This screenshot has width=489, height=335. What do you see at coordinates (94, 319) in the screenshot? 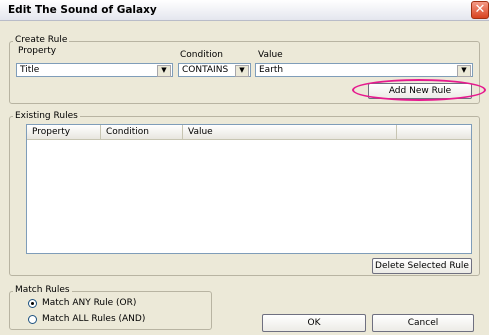
I see `match-all-label: Match ALL Rules (AND)` at bounding box center [94, 319].